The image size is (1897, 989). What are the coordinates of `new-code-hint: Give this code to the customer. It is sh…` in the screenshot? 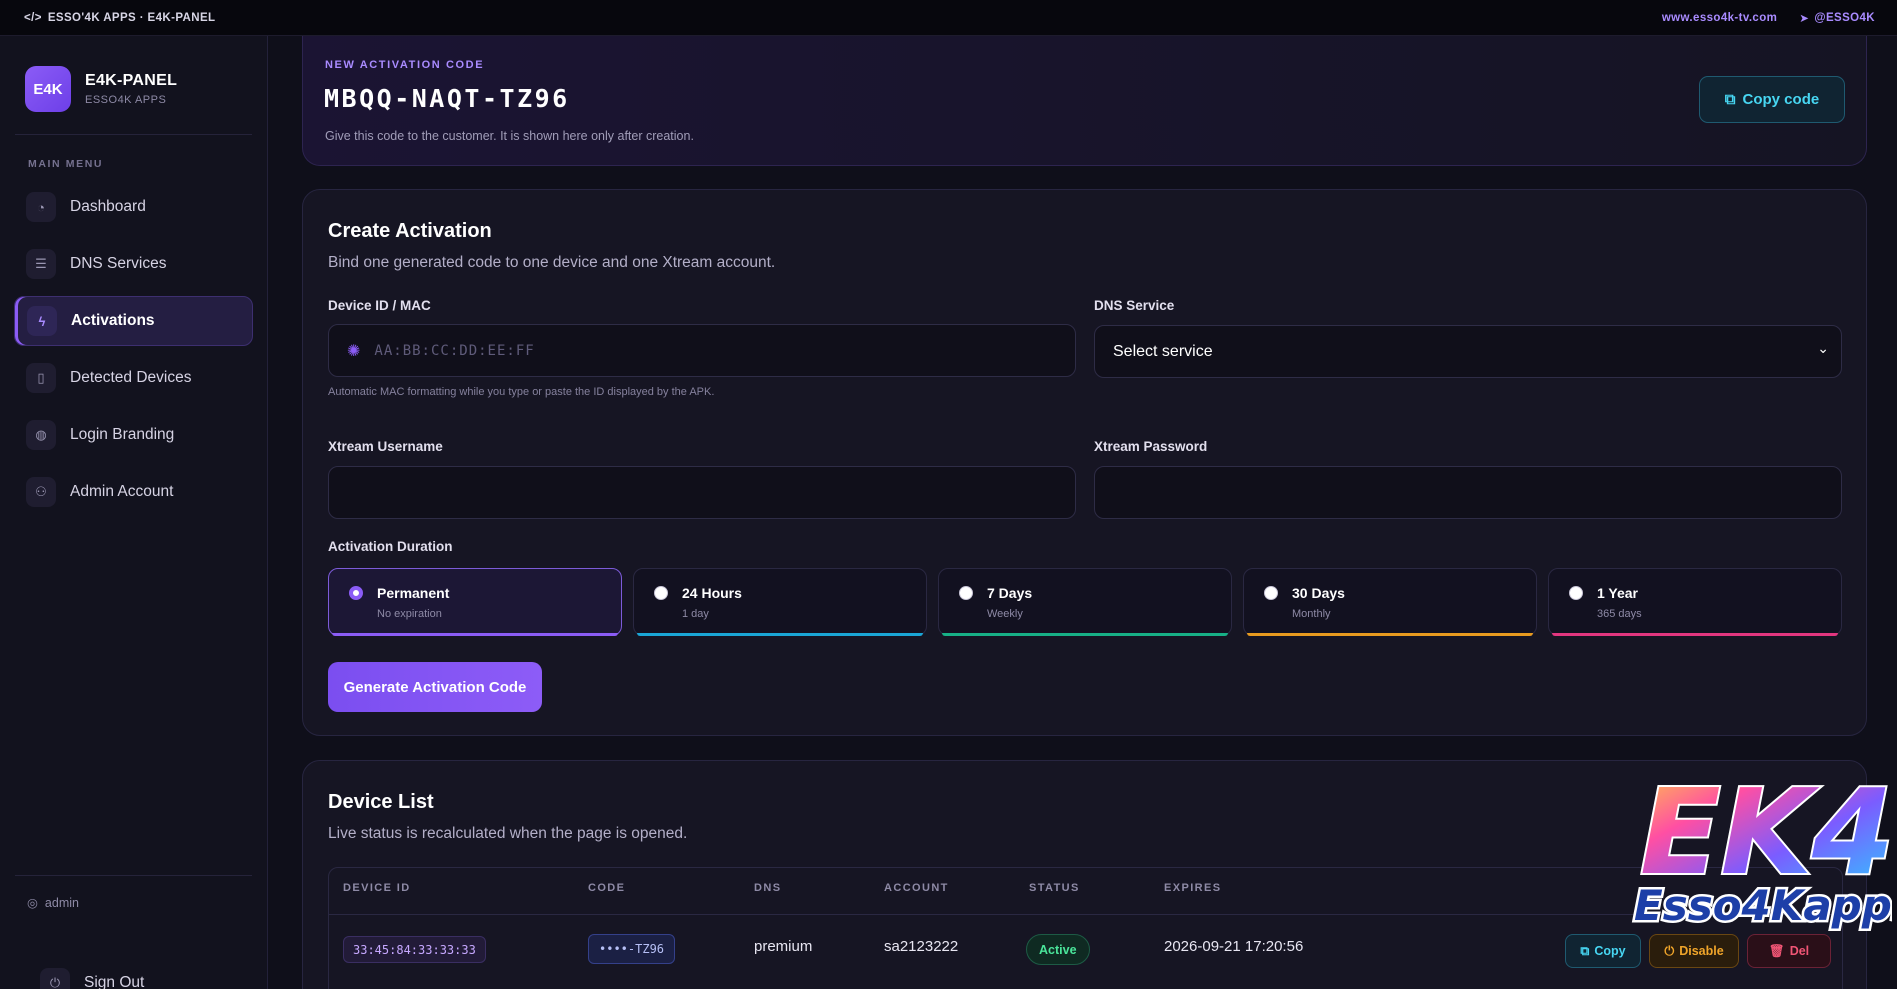 It's located at (509, 136).